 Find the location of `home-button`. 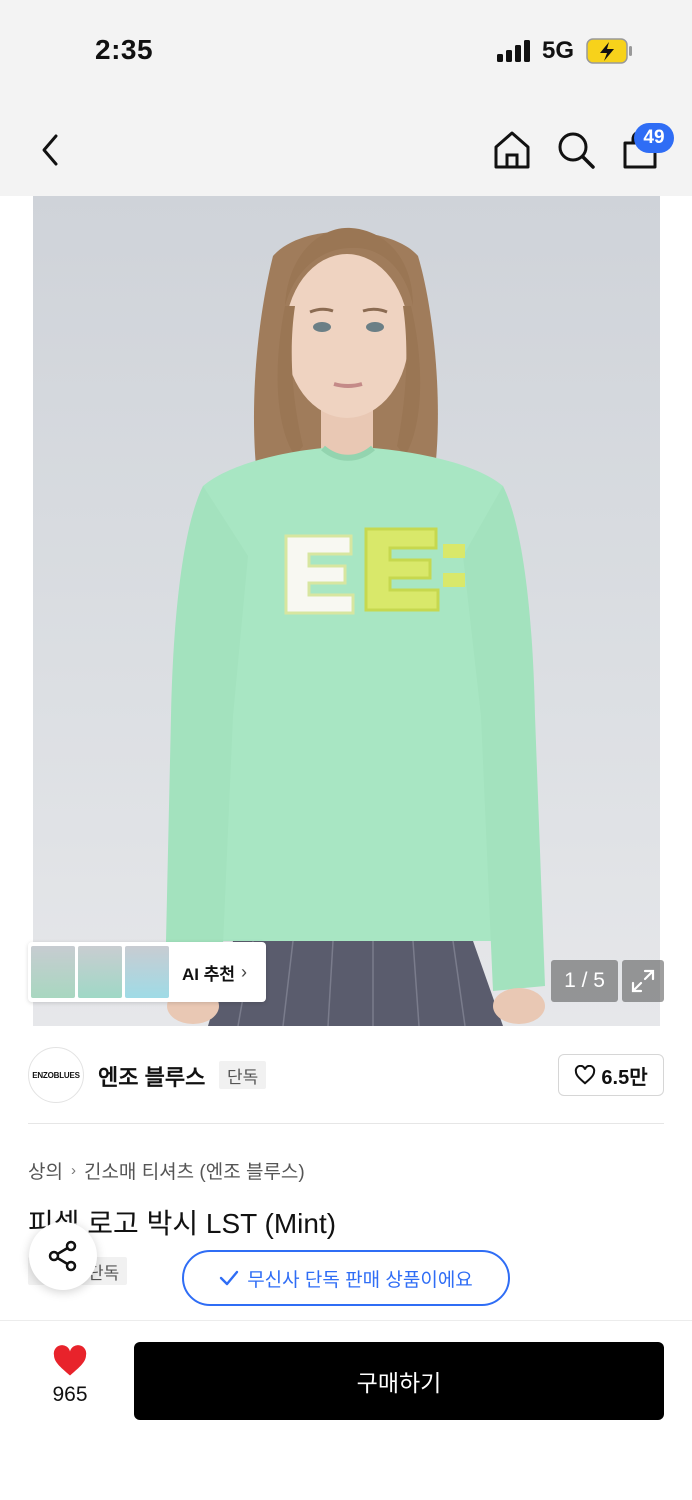

home-button is located at coordinates (512, 150).